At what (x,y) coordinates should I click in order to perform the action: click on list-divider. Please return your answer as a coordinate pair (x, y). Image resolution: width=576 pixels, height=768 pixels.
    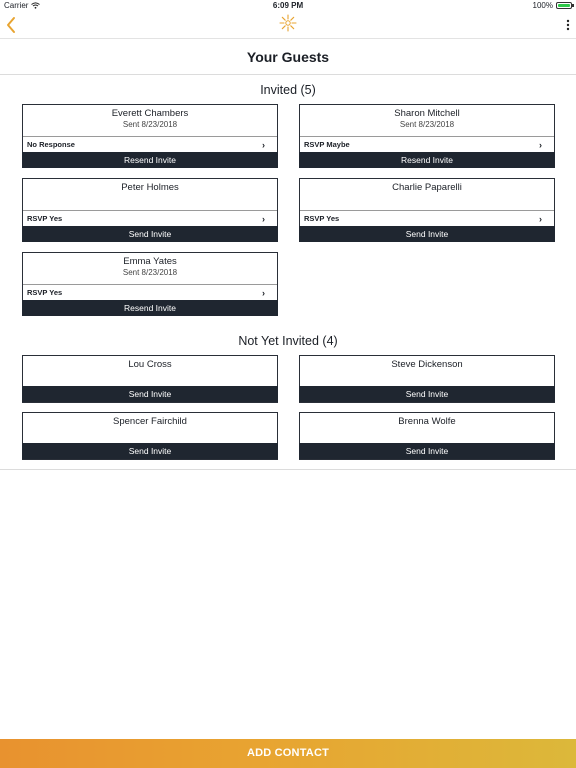
    Looking at the image, I should click on (288, 469).